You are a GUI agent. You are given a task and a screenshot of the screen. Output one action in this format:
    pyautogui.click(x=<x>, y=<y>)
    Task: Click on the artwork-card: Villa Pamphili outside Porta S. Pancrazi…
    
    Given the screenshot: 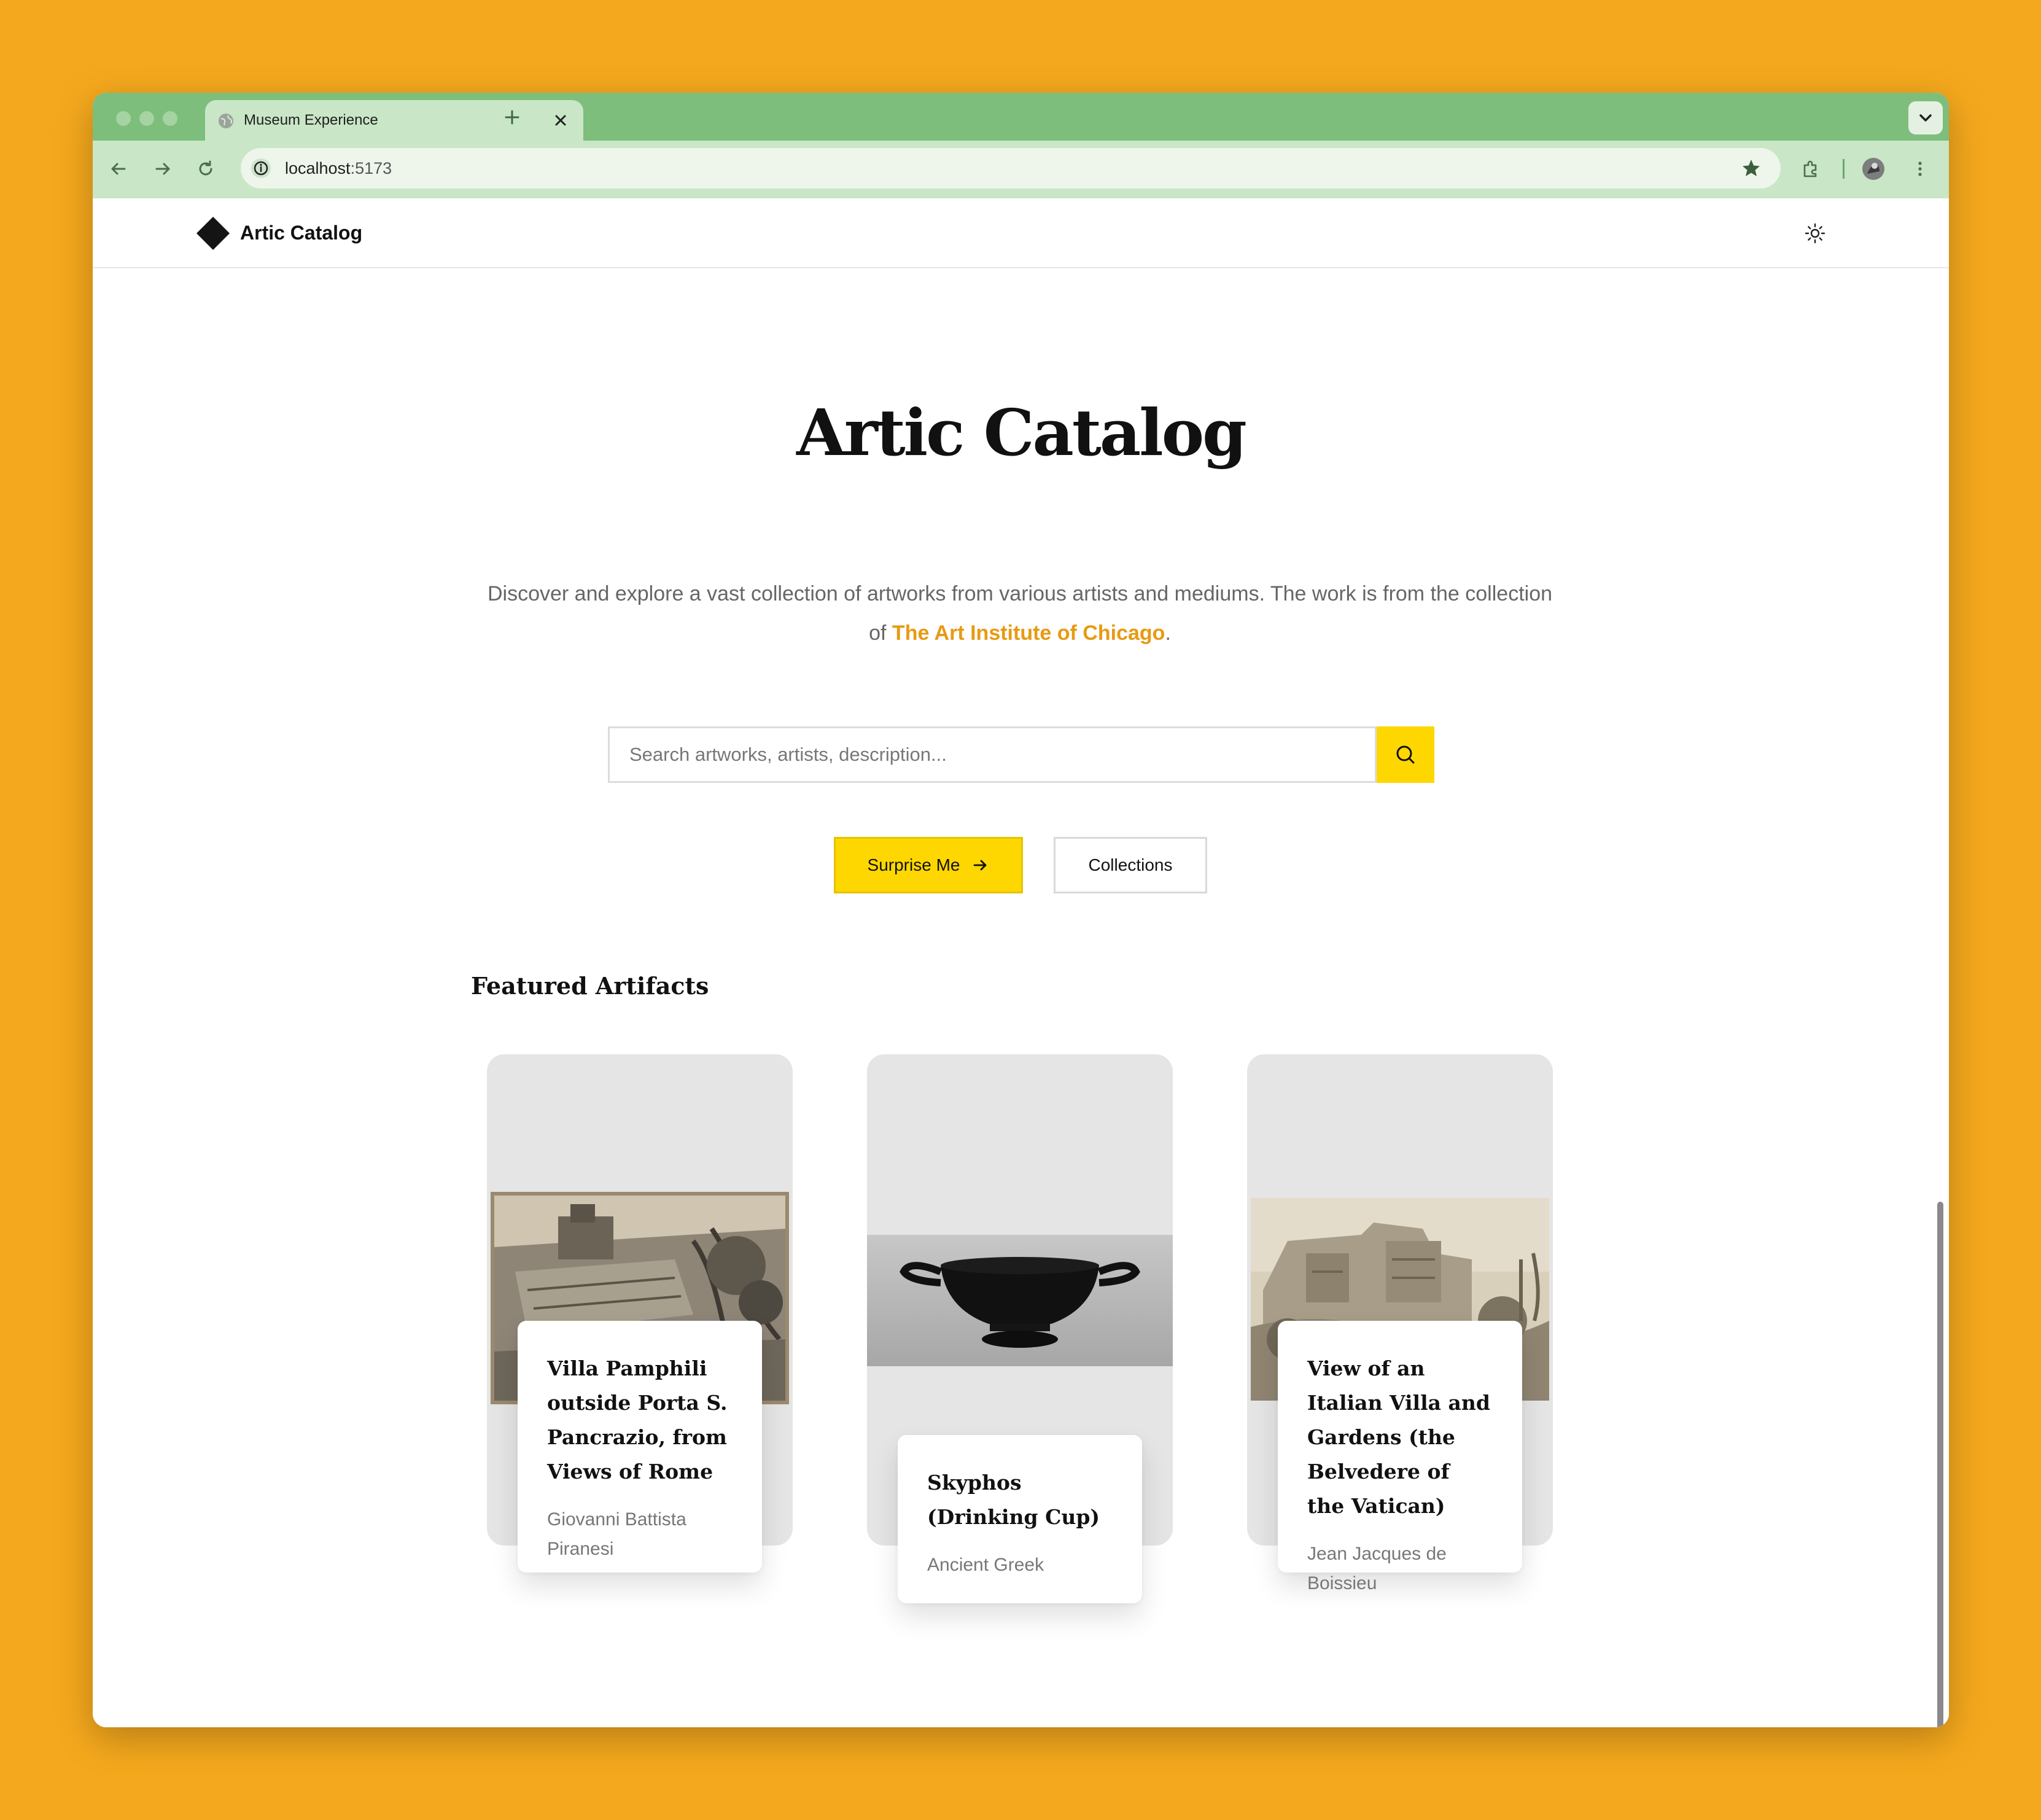 What is the action you would take?
    pyautogui.click(x=640, y=1313)
    